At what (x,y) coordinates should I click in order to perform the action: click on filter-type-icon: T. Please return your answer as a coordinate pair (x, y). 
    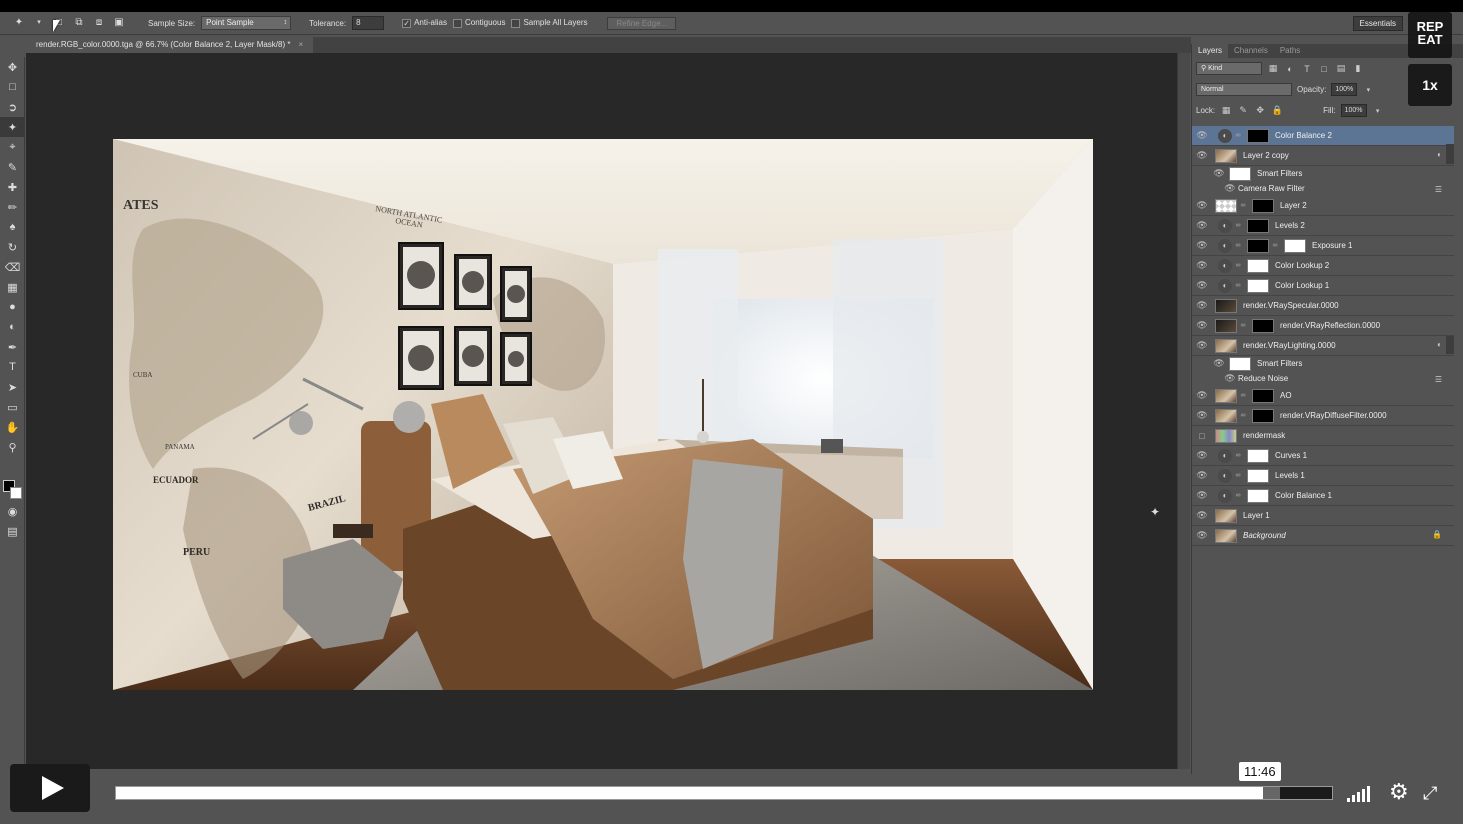
    Looking at the image, I should click on (1307, 69).